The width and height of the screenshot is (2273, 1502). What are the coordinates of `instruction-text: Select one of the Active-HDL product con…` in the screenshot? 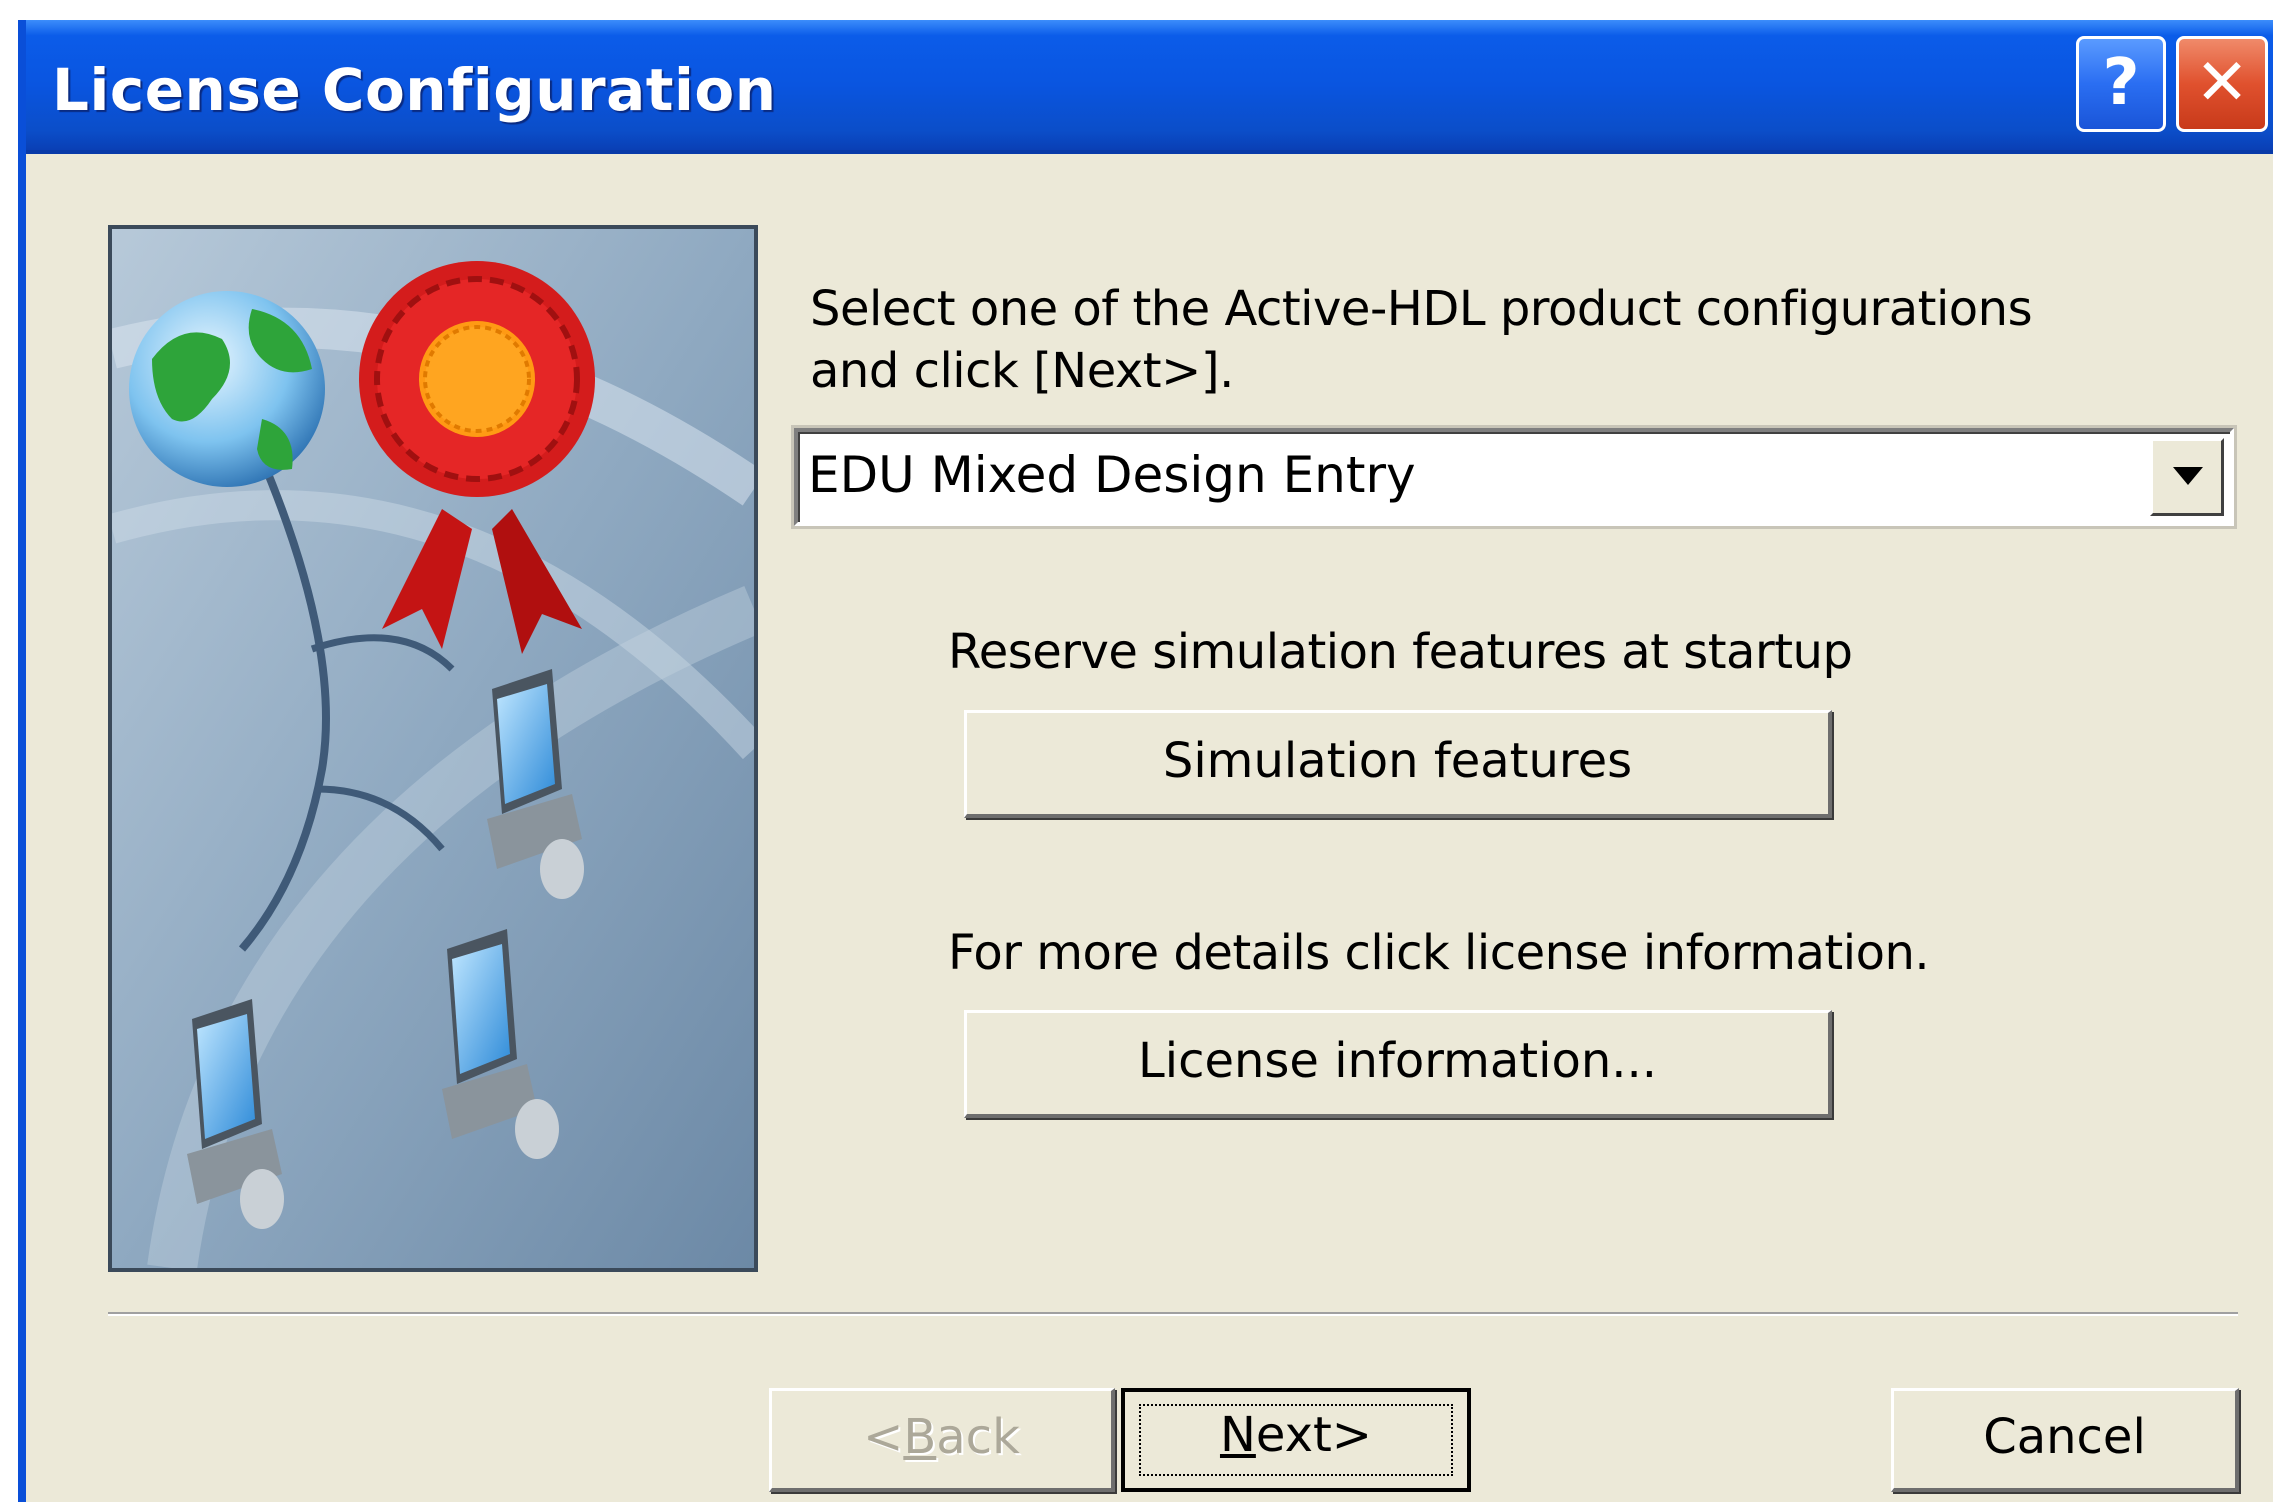 It's located at (1421, 340).